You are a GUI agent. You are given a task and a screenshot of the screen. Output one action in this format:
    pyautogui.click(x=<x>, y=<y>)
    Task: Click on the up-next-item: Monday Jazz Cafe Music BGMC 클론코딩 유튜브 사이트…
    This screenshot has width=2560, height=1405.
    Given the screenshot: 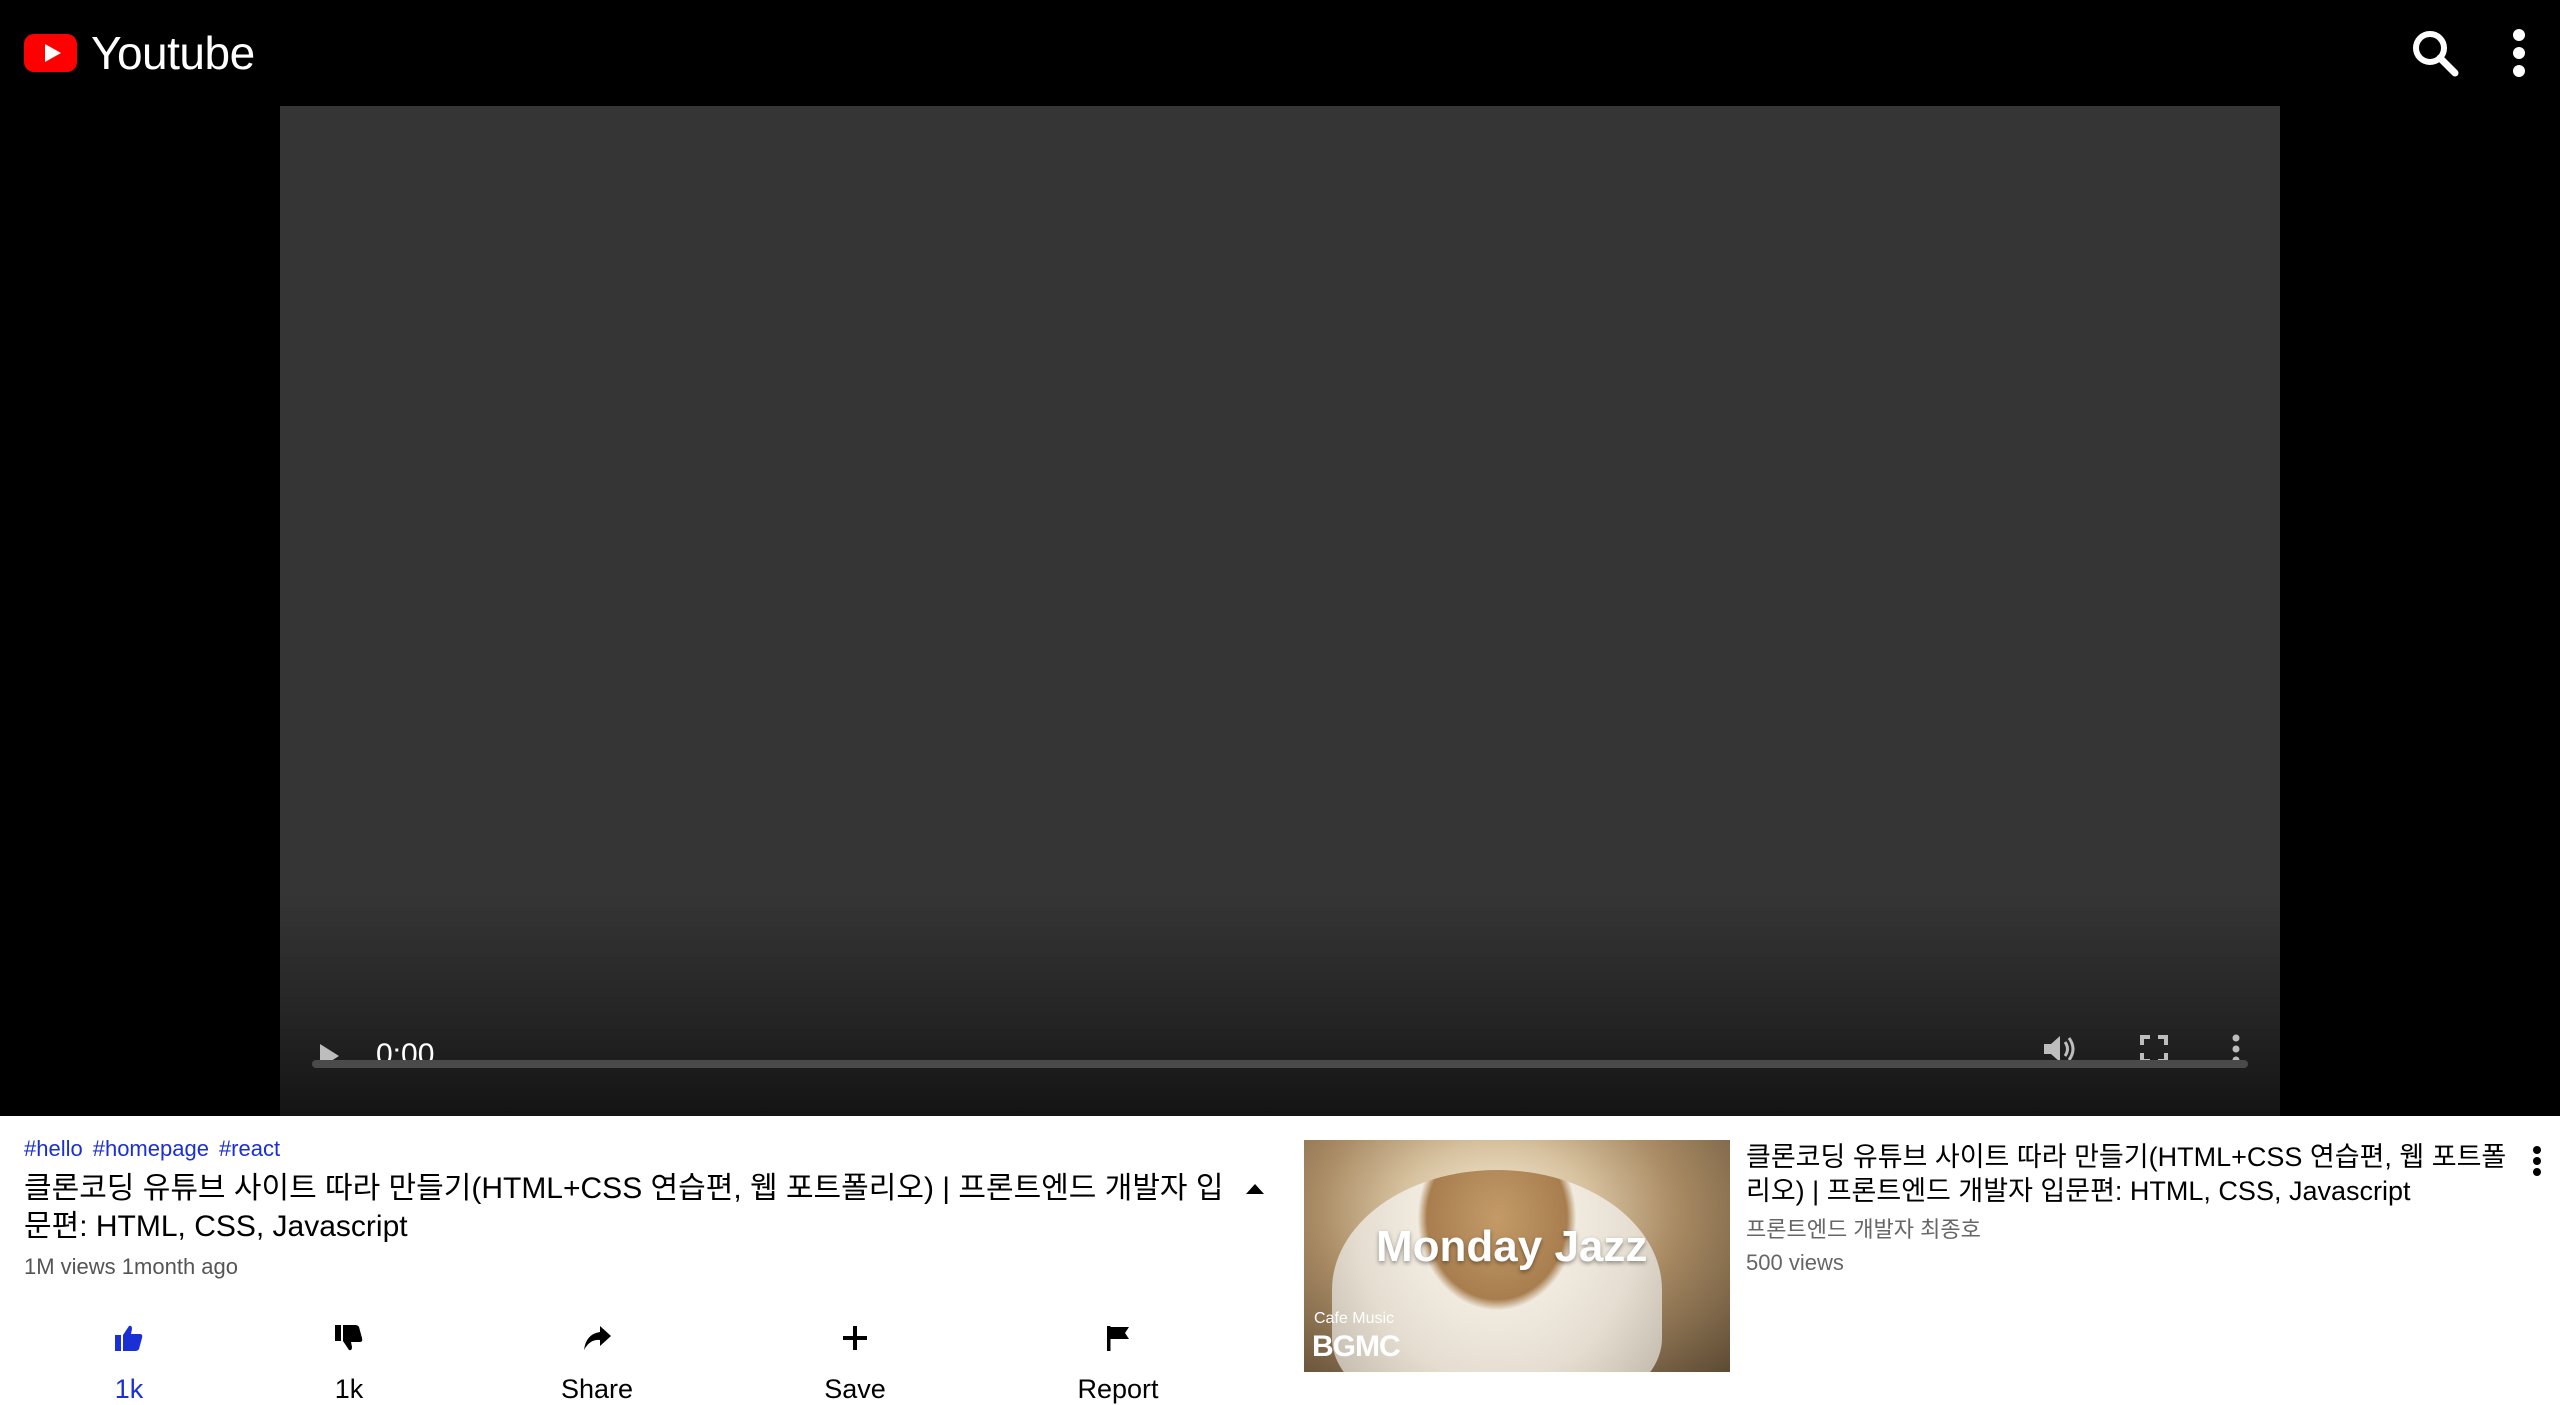 What is the action you would take?
    pyautogui.click(x=1924, y=1256)
    